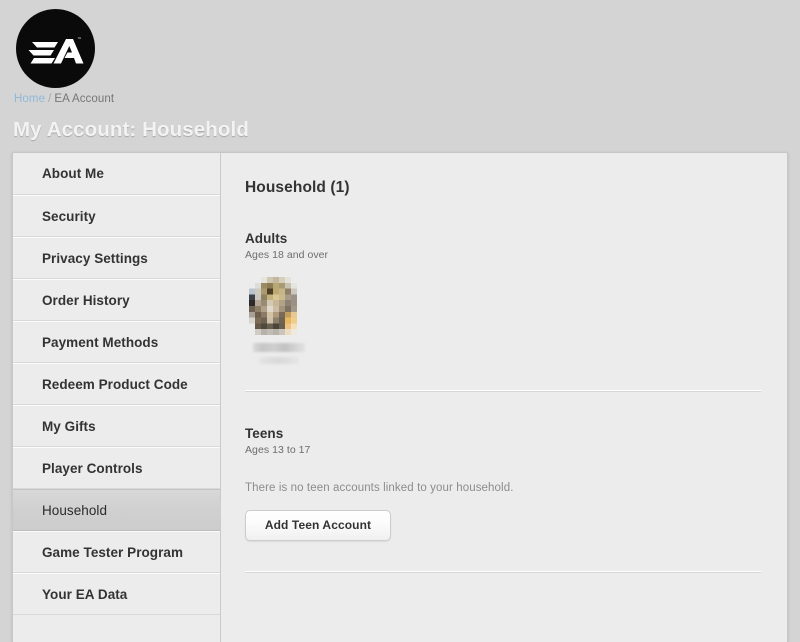 The width and height of the screenshot is (800, 642). I want to click on sidebar-item-label: Game Tester Program, so click(113, 552).